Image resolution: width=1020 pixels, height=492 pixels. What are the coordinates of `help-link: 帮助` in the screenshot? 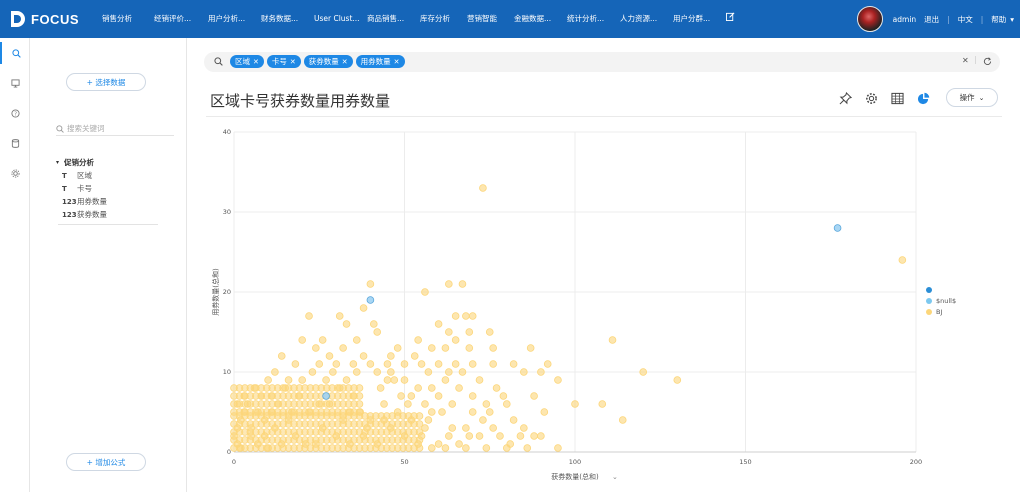 It's located at (998, 19).